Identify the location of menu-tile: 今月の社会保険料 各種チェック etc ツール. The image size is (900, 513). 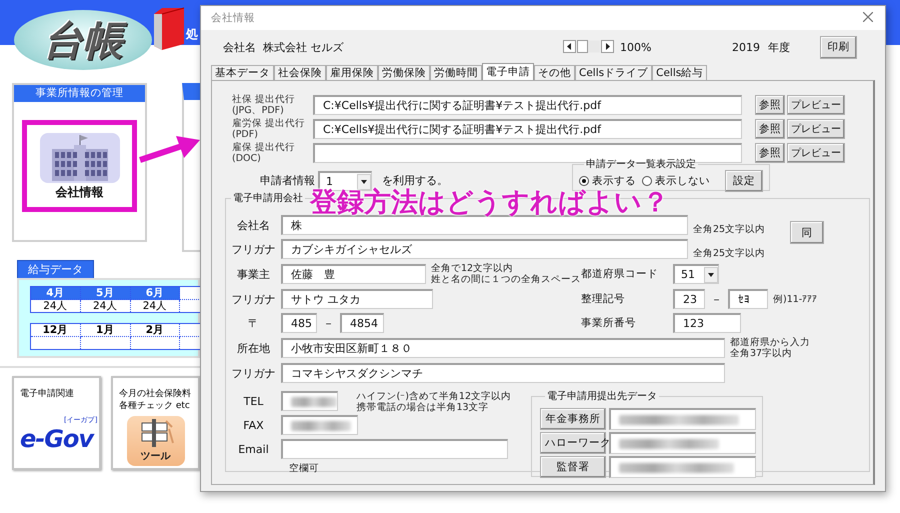
(155, 423).